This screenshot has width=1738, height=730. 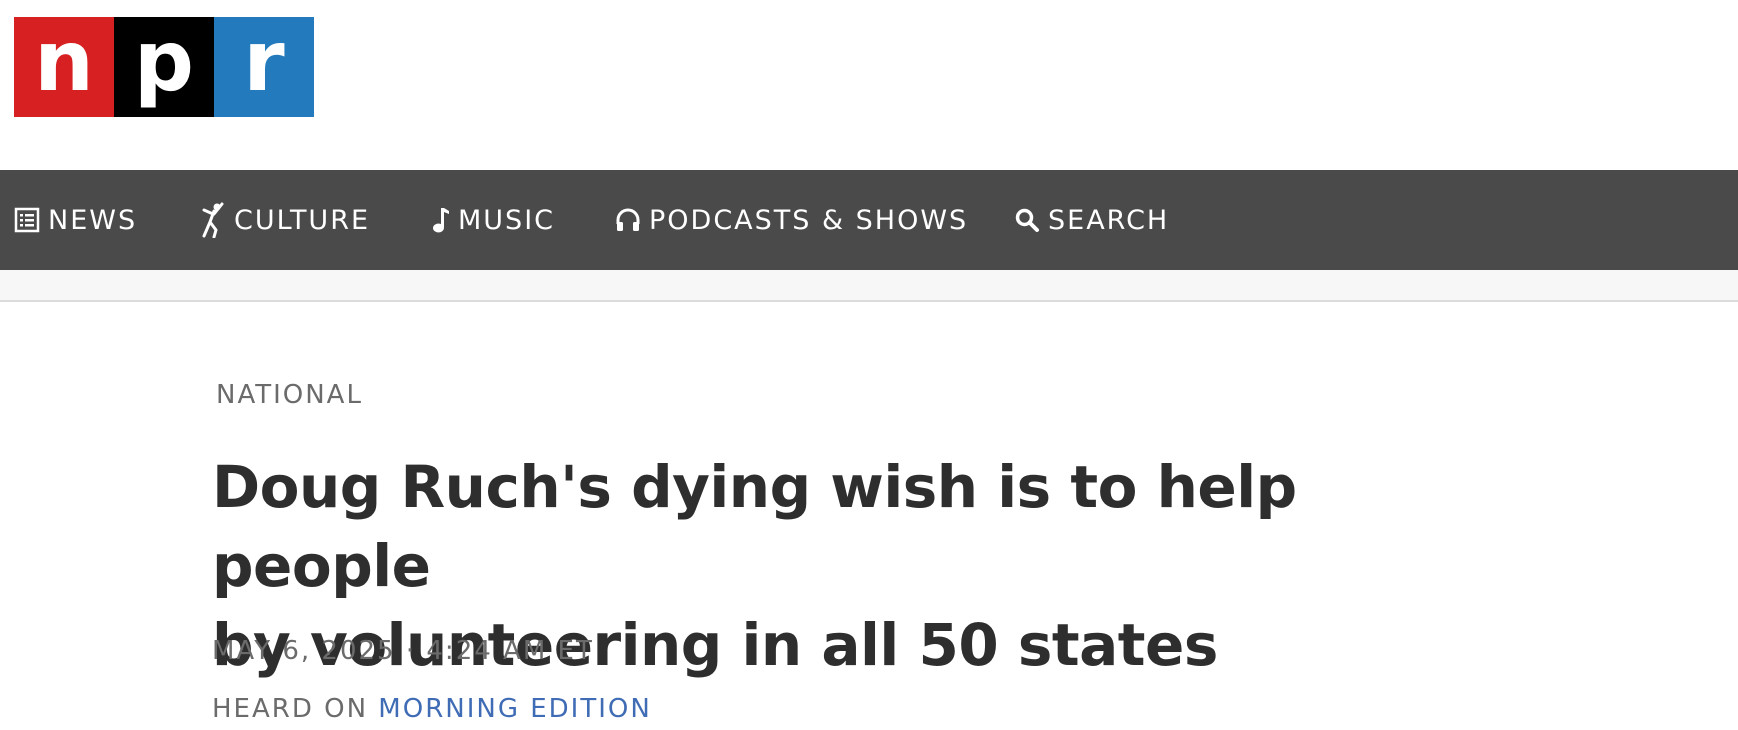 I want to click on logo-letter-n: n, so click(x=64, y=67).